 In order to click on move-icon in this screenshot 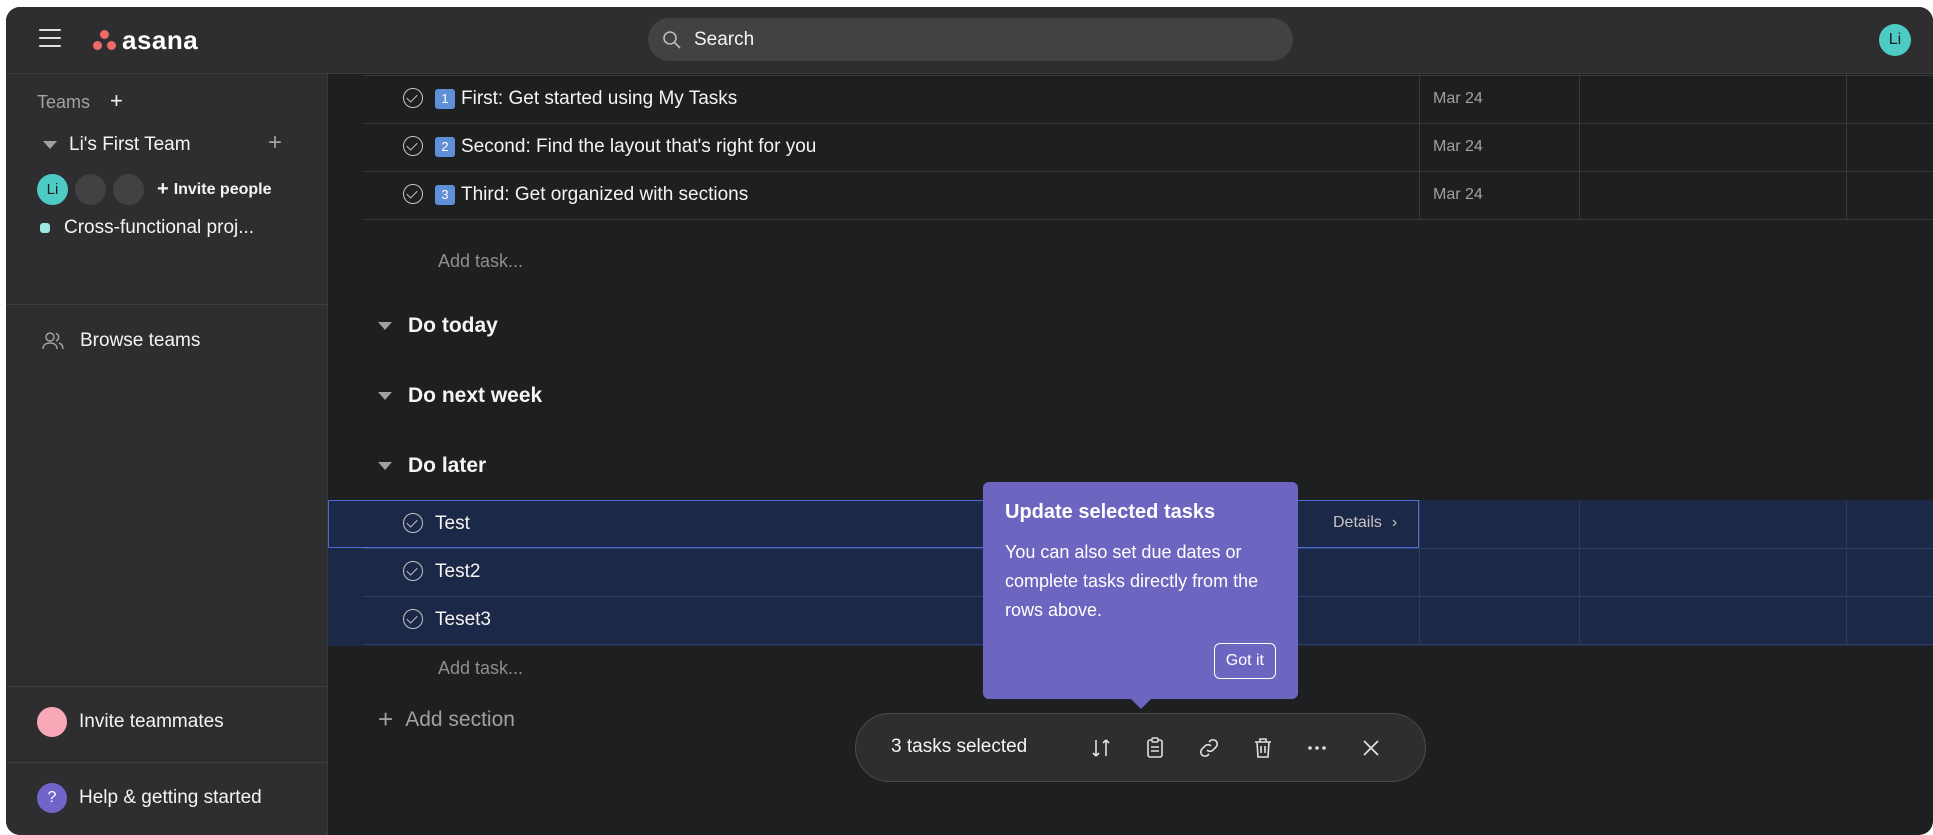, I will do `click(1101, 748)`.